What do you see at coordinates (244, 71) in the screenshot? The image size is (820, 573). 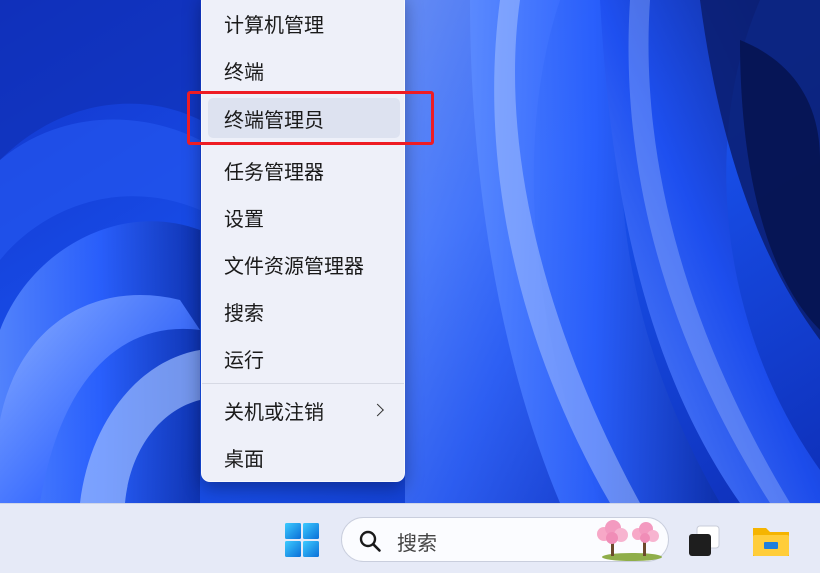 I see `menu-item-label: 终端` at bounding box center [244, 71].